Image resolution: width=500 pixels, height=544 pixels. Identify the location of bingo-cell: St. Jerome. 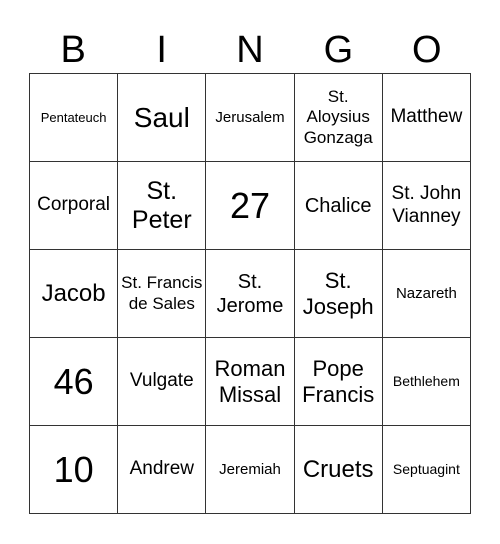
(250, 294).